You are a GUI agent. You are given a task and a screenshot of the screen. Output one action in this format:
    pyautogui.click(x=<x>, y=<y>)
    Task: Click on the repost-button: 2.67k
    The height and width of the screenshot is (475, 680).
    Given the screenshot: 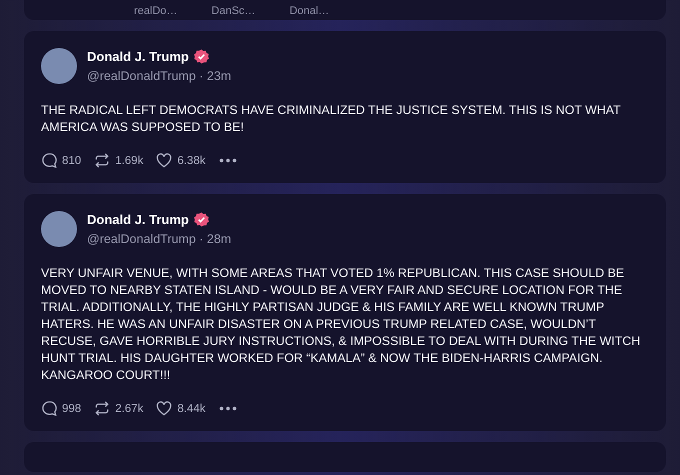 What is the action you would take?
    pyautogui.click(x=118, y=408)
    